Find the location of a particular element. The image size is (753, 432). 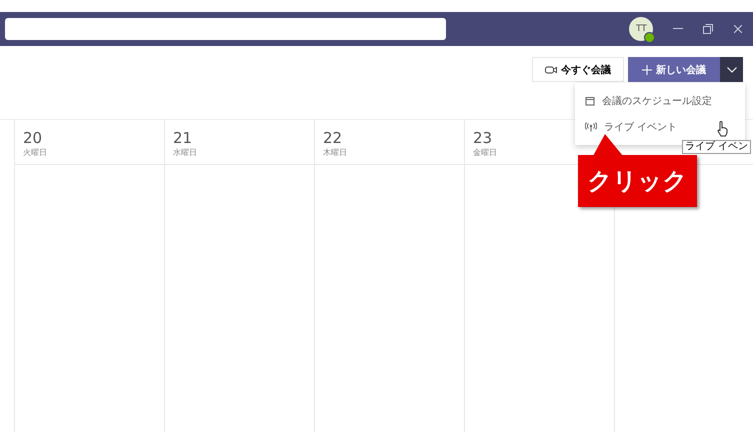

broadcast-icon is located at coordinates (591, 127).